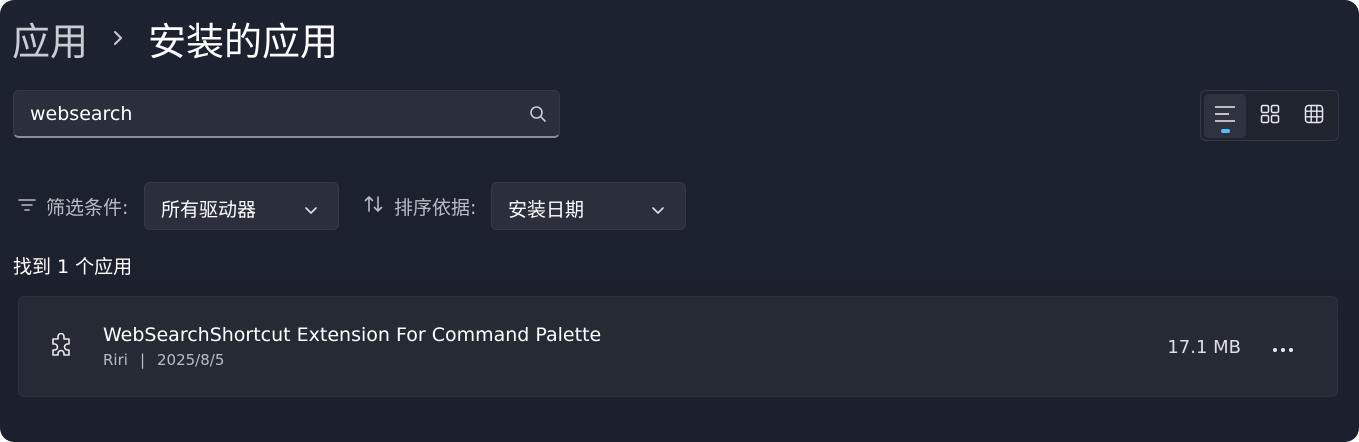 Image resolution: width=1359 pixels, height=442 pixels. I want to click on grid-view-icon, so click(1314, 116).